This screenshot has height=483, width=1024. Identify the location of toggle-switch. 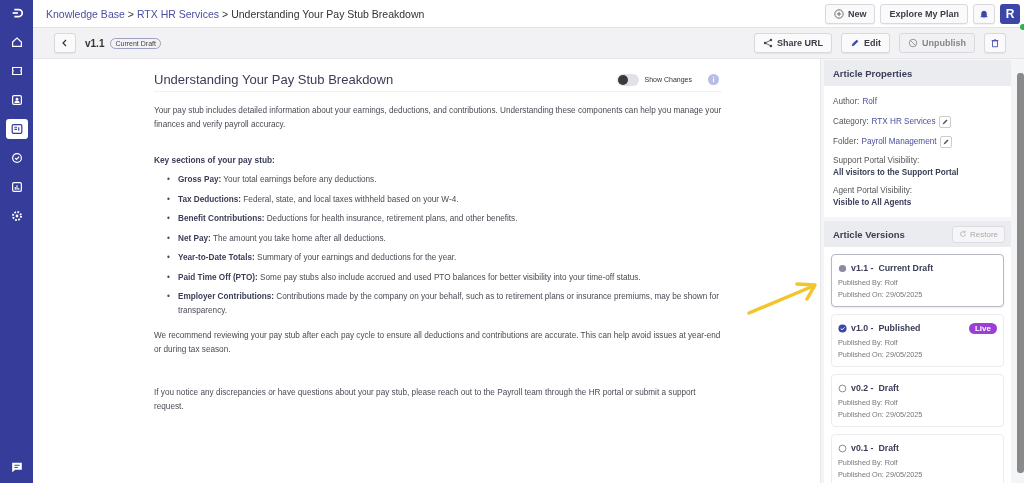
(627, 79).